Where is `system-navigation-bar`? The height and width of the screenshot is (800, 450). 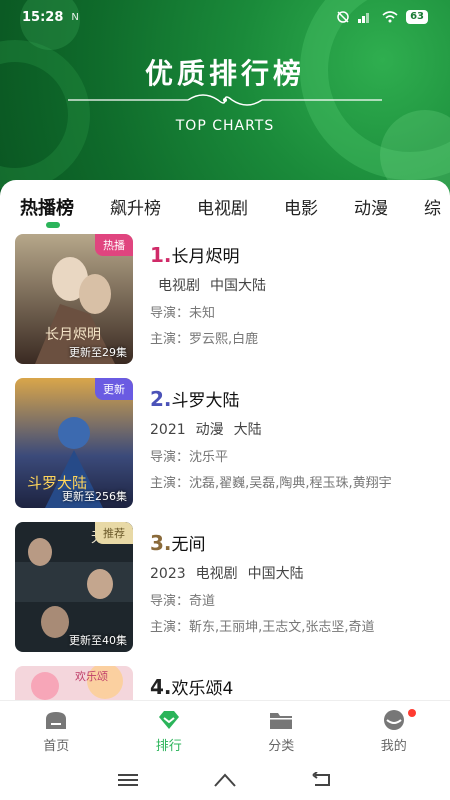 system-navigation-bar is located at coordinates (225, 780).